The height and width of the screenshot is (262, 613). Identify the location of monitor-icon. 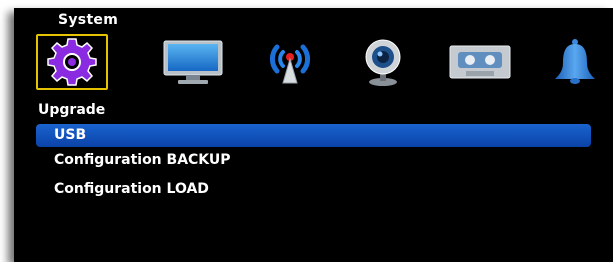
(193, 62).